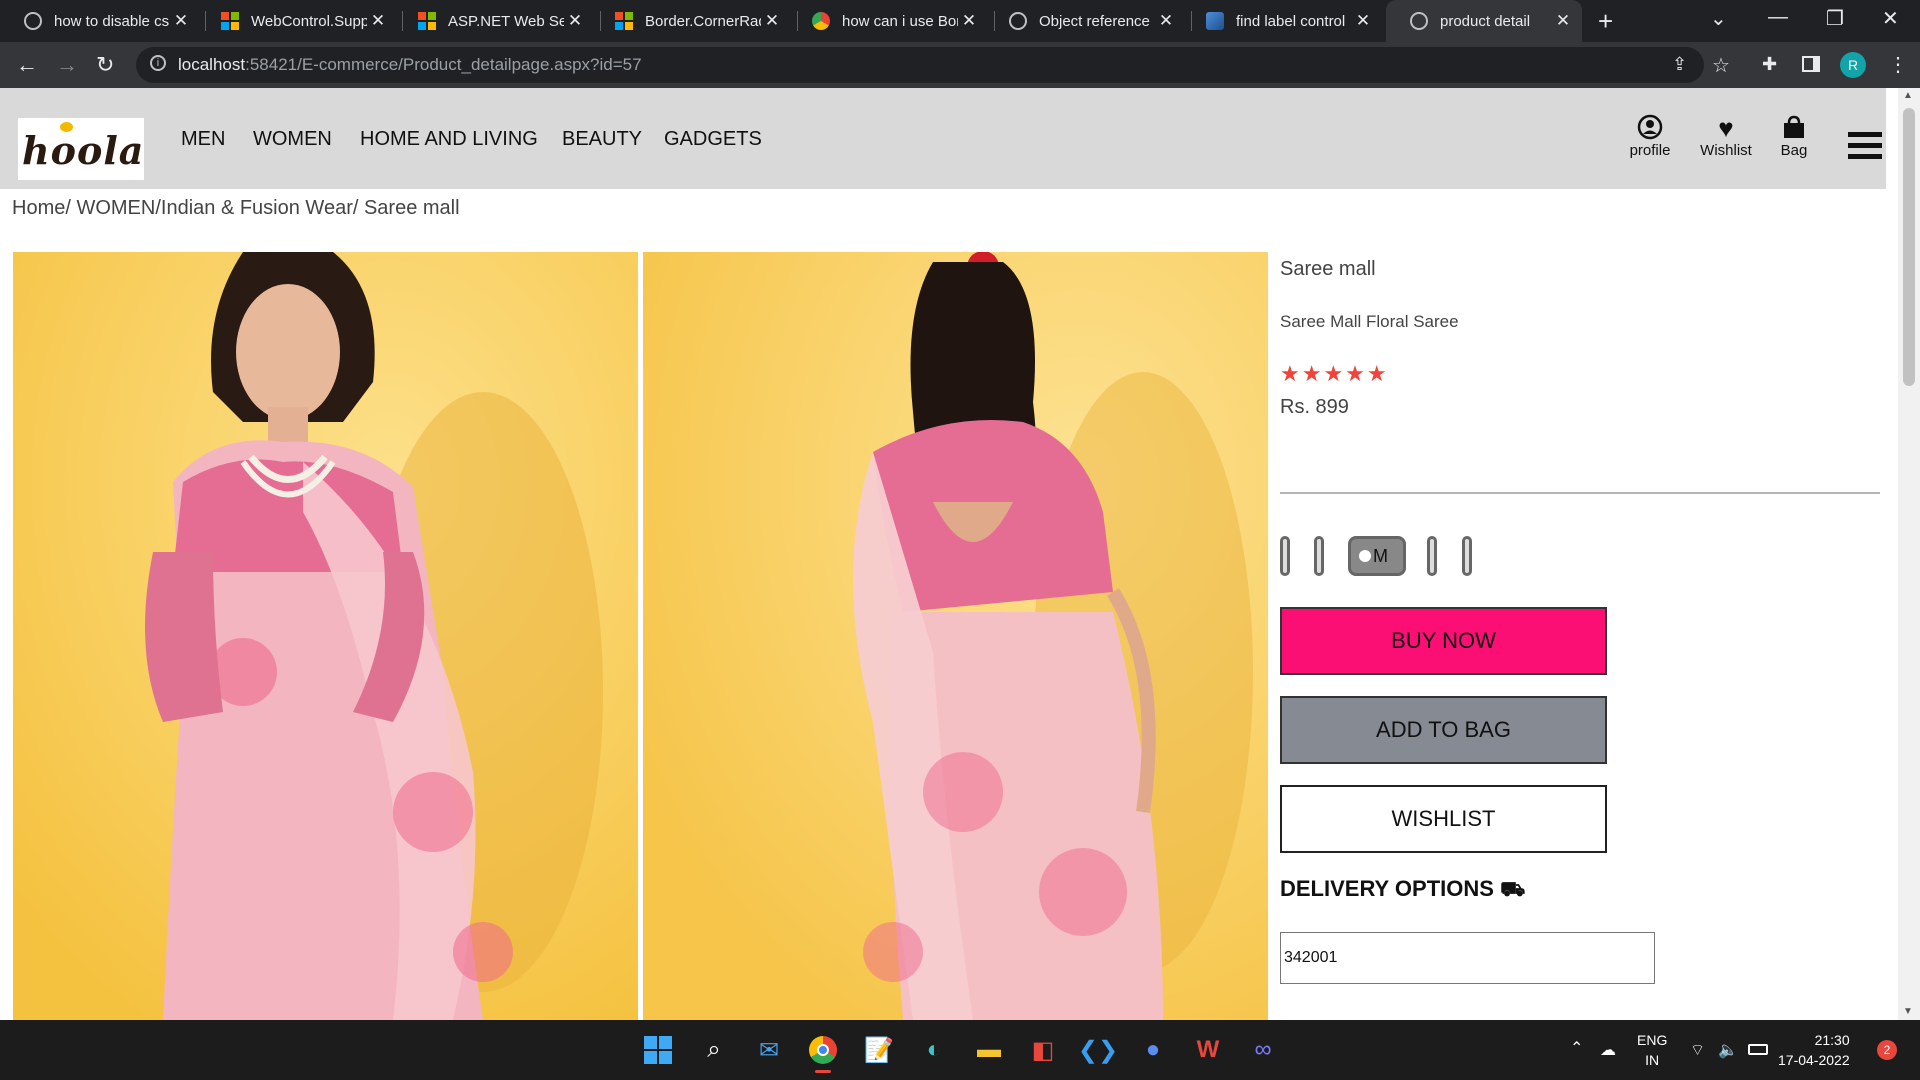 The width and height of the screenshot is (1920, 1080). I want to click on scroll-up-arrow-icon: ▲, so click(1908, 95).